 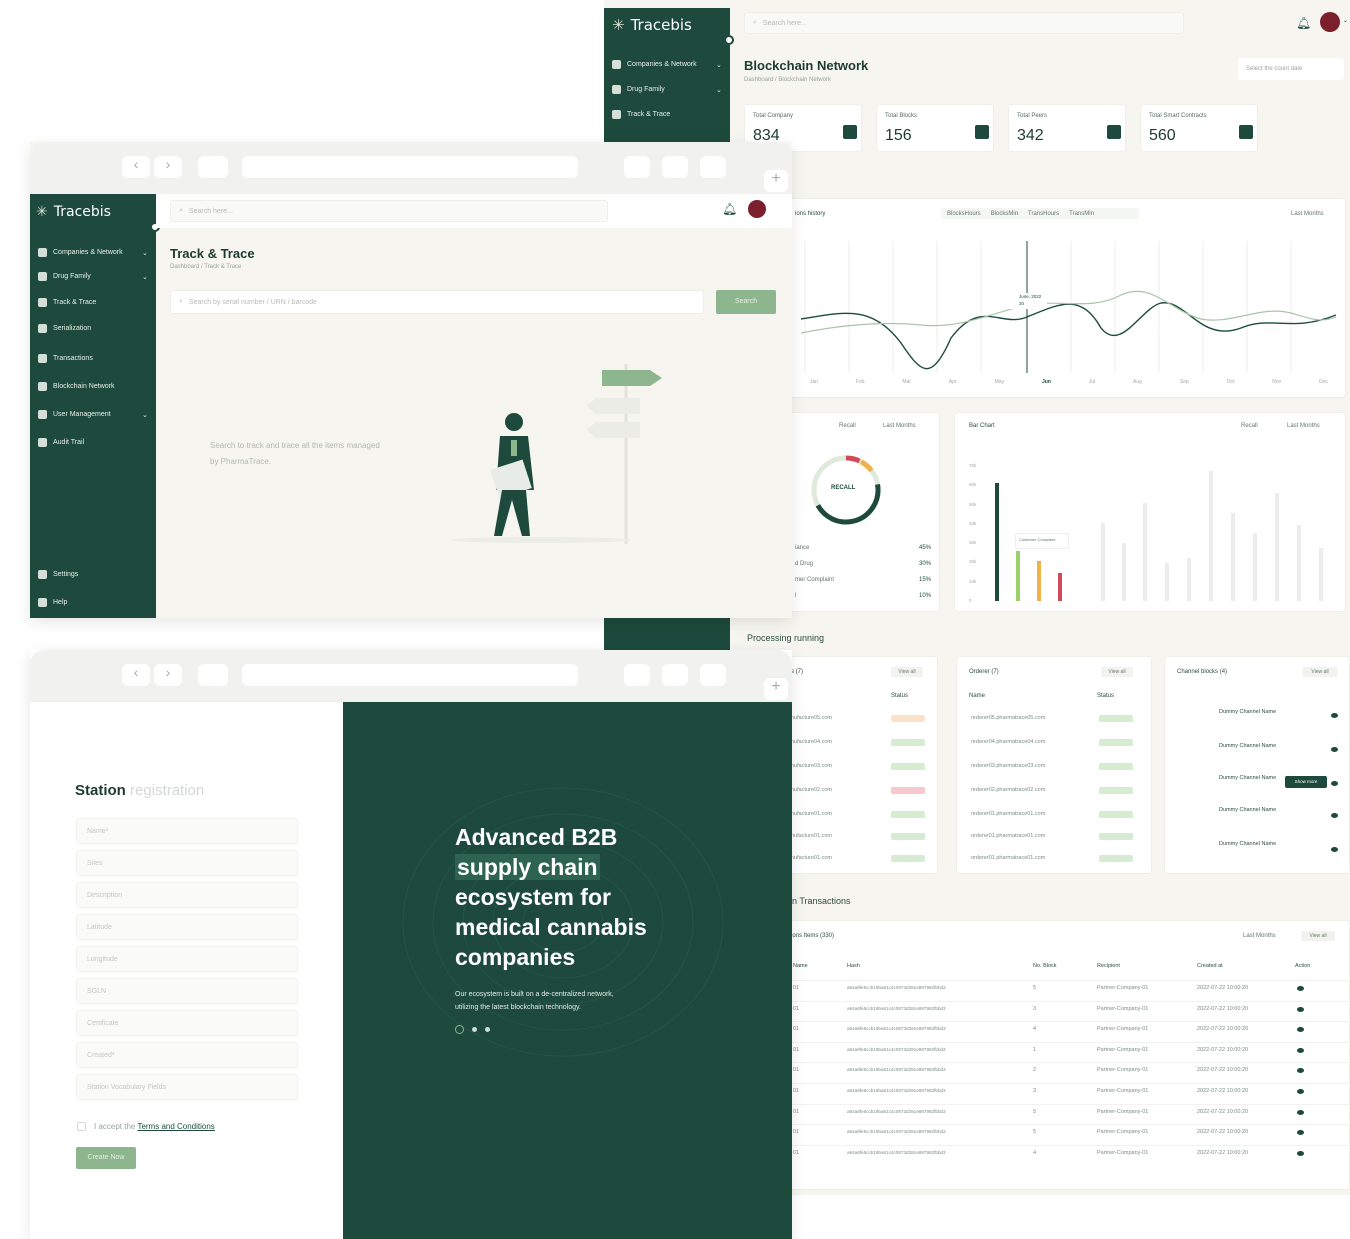 I want to click on sidebar-item-serialization: Serialization, so click(x=64, y=328).